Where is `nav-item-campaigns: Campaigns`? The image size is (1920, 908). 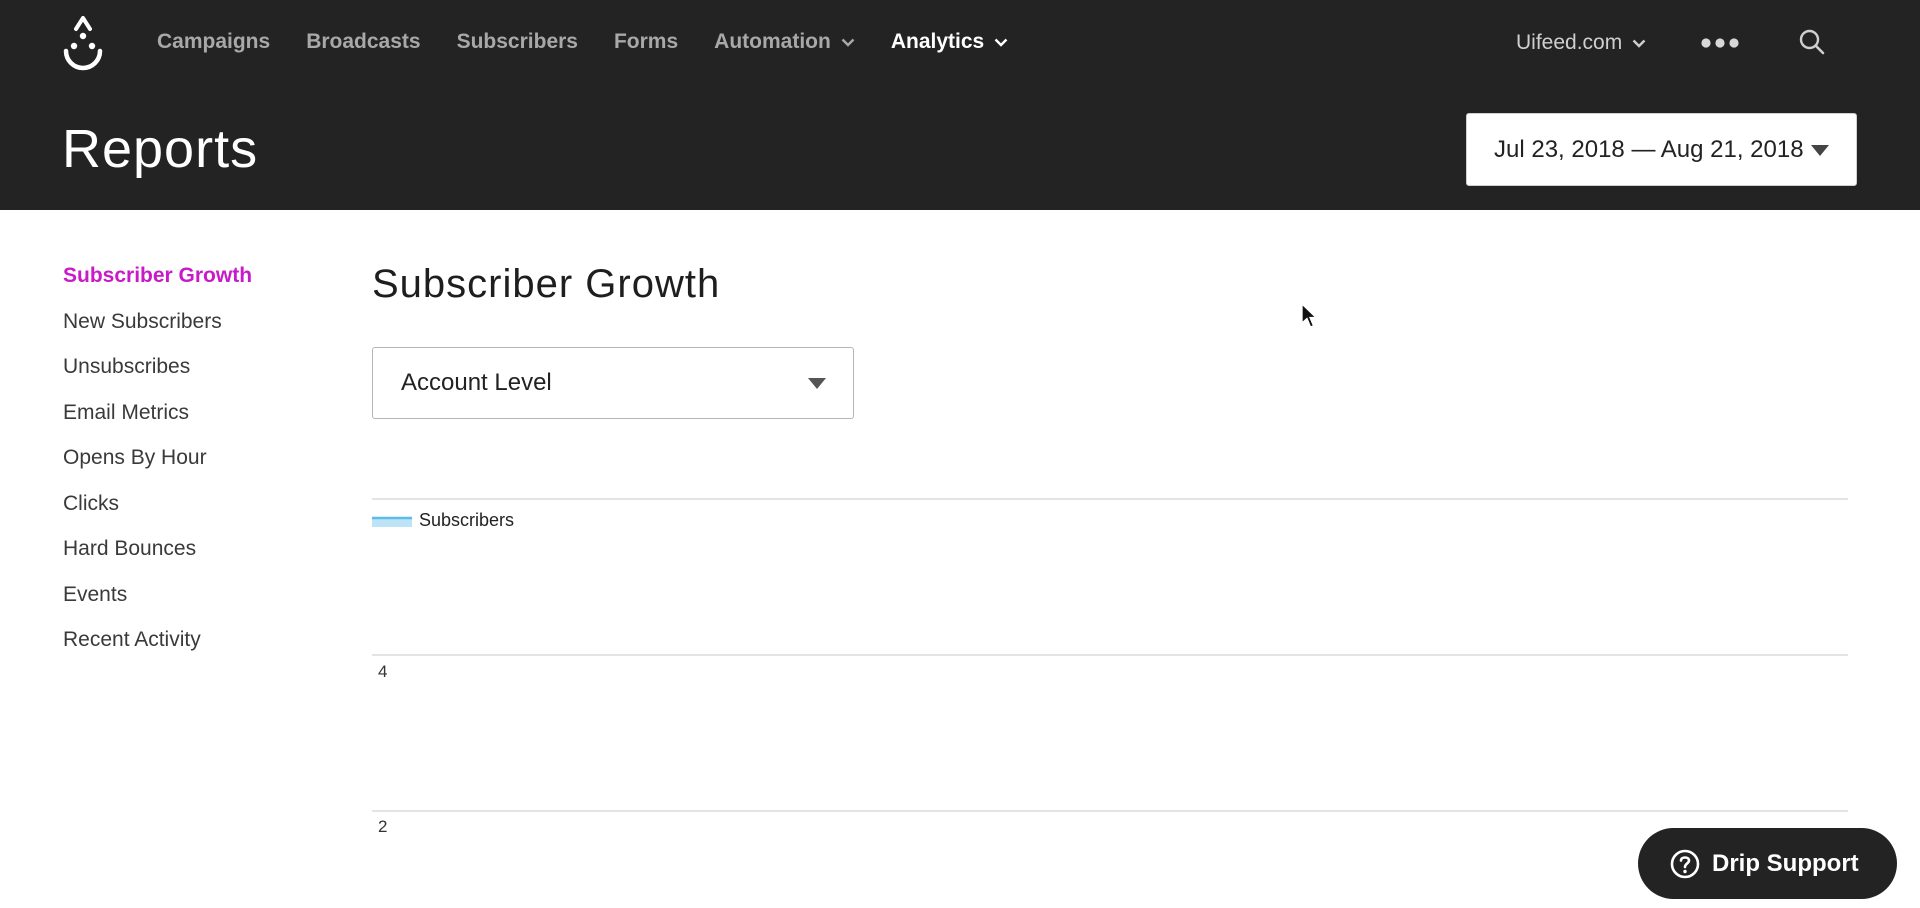 nav-item-campaigns: Campaigns is located at coordinates (213, 42).